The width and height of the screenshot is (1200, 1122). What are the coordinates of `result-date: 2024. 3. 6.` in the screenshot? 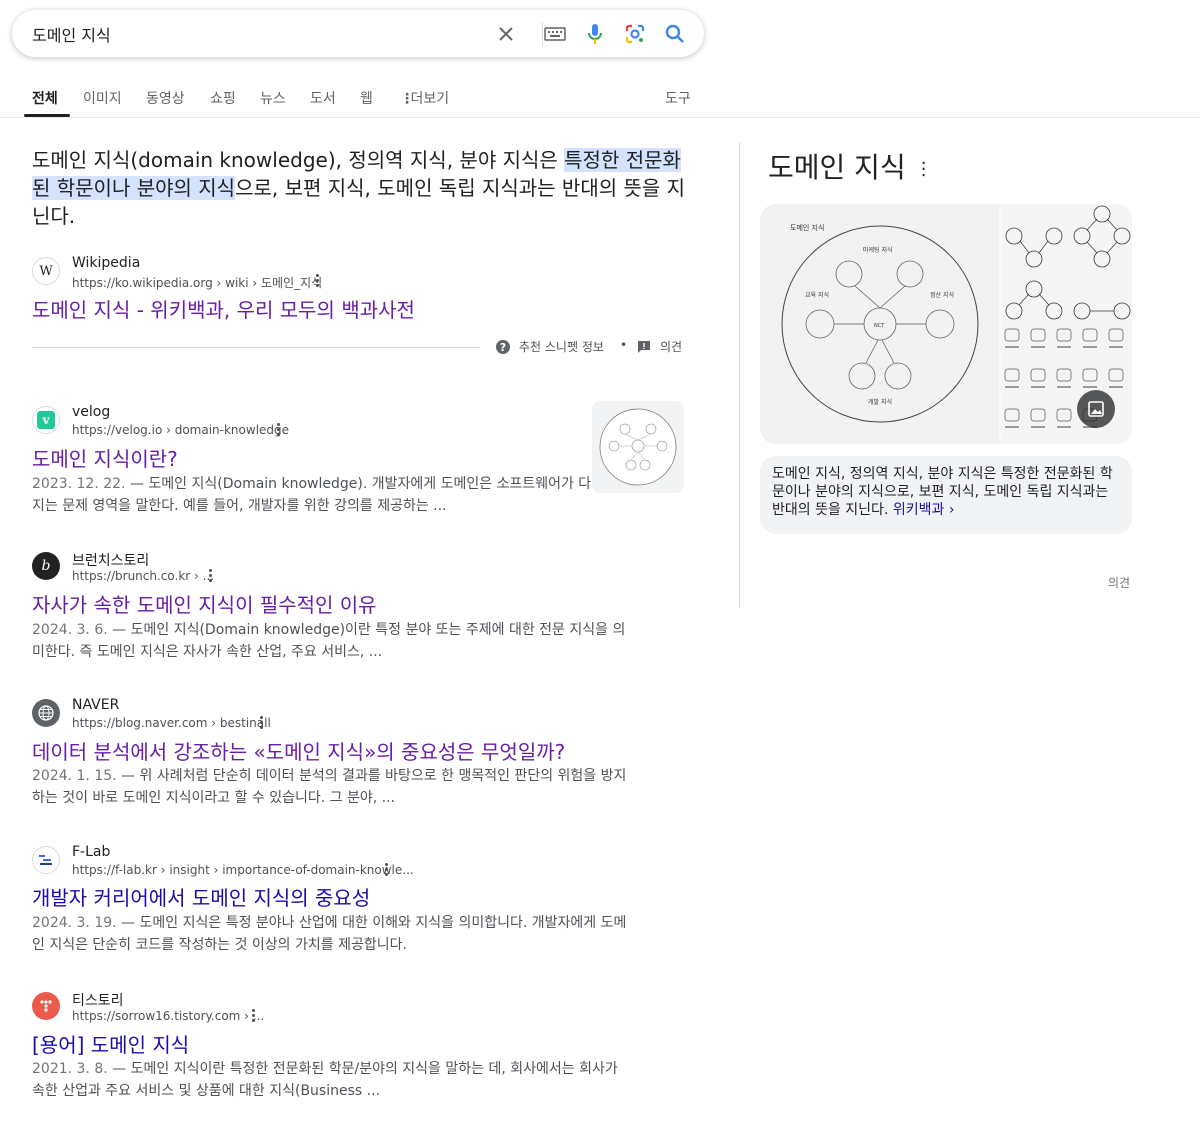 It's located at (70, 630).